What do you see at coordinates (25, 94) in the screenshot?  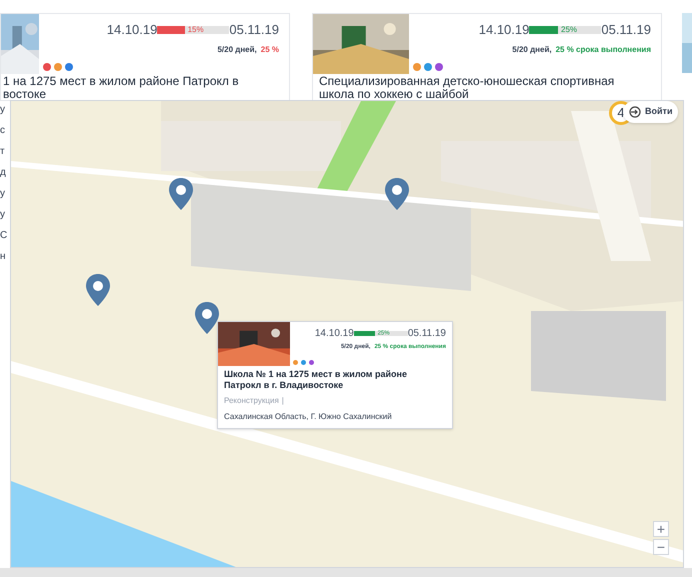 I see `card-title-line: востоке` at bounding box center [25, 94].